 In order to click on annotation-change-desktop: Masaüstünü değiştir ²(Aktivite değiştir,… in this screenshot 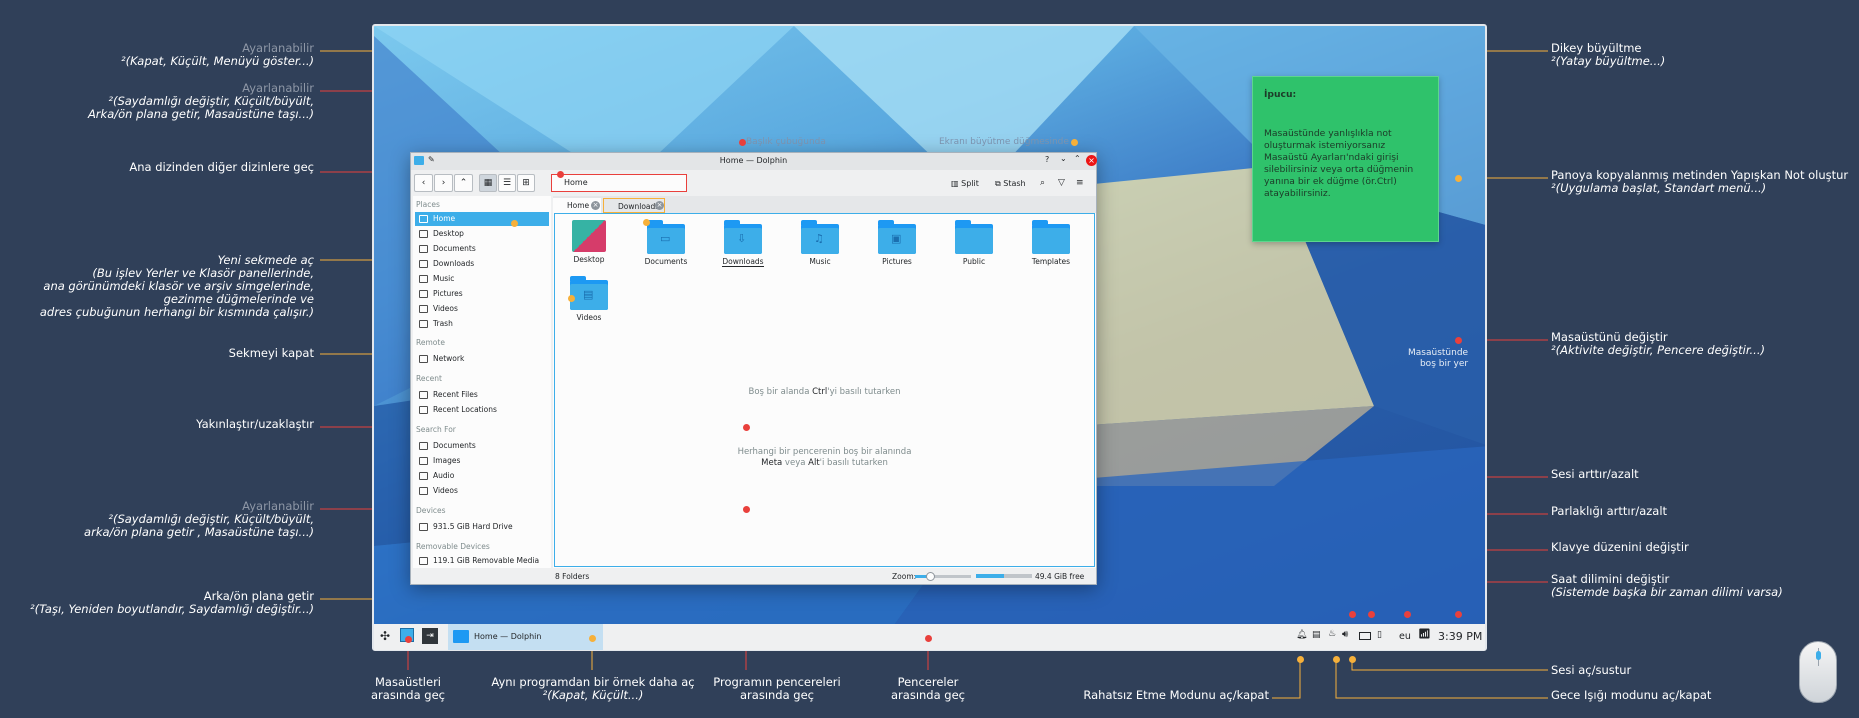, I will do `click(1658, 343)`.